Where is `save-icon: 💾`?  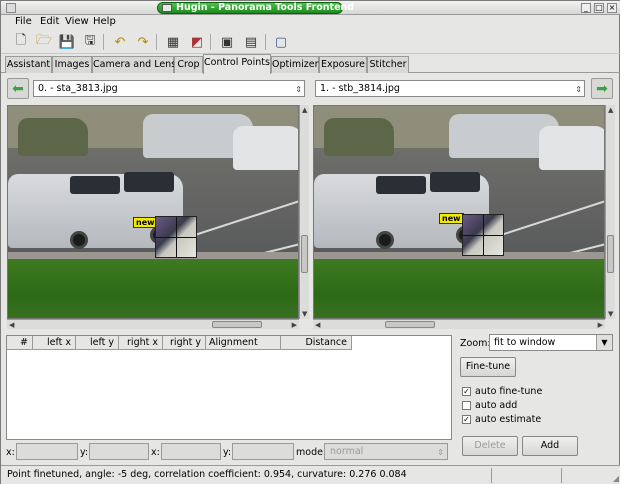 save-icon: 💾 is located at coordinates (67, 42).